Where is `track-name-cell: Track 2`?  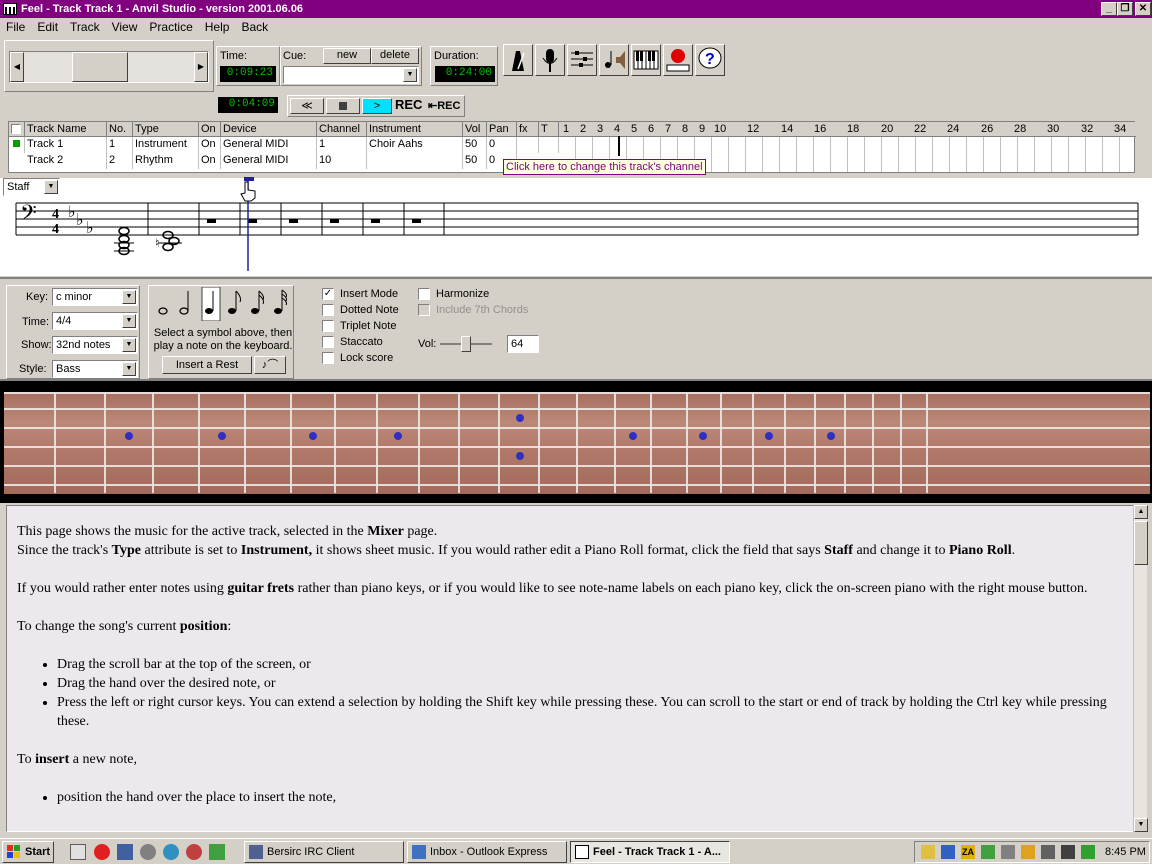
track-name-cell: Track 2 is located at coordinates (66, 161).